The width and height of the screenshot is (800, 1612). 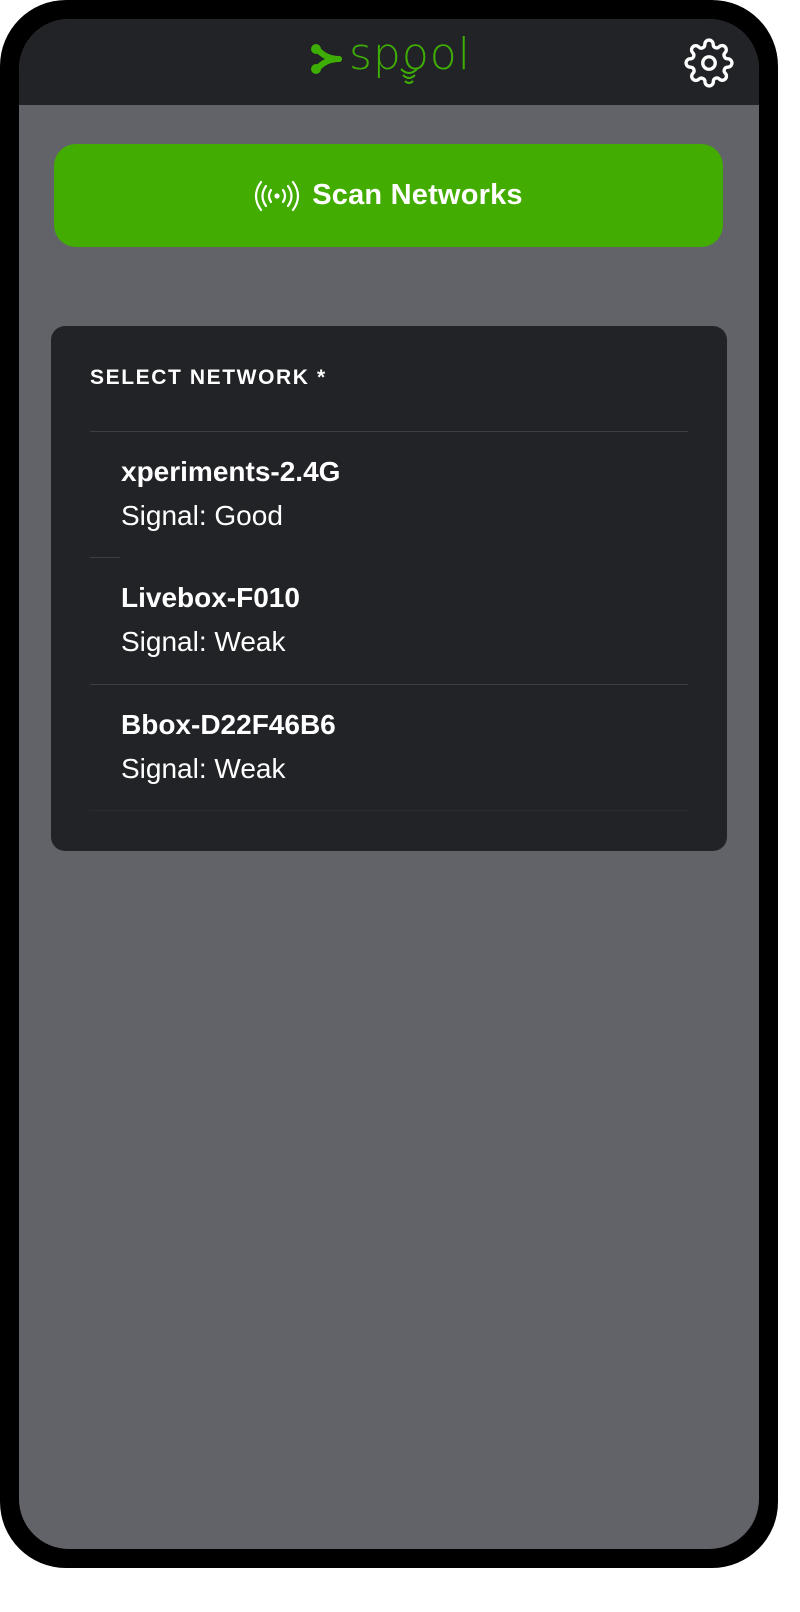 I want to click on network-name: Bbox-D22F46B6, so click(x=228, y=724).